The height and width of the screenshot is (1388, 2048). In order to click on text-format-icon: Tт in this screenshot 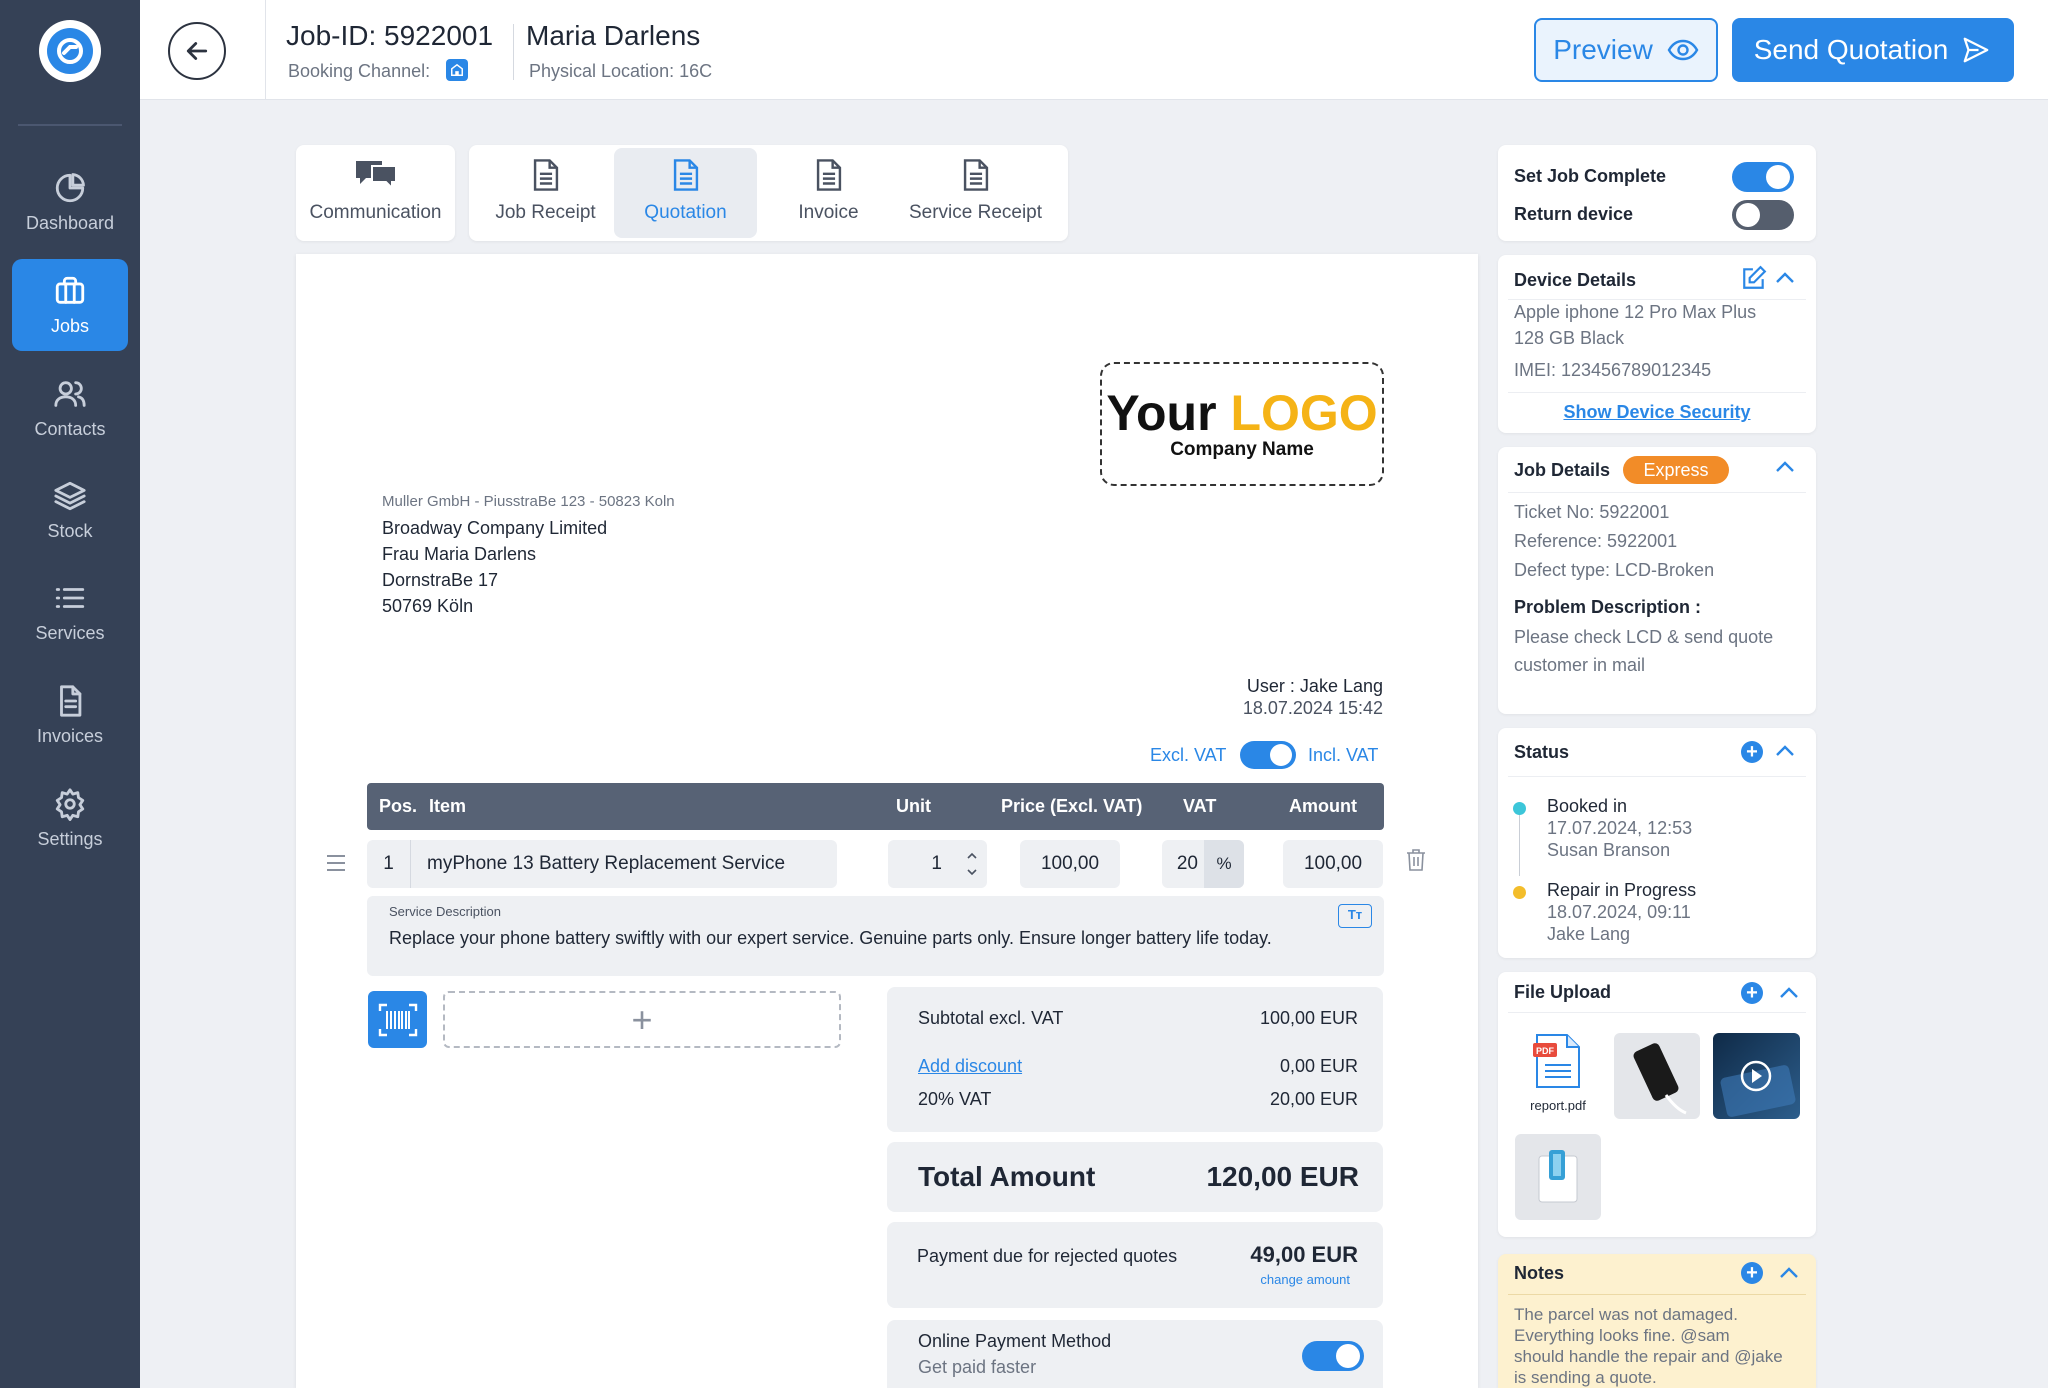, I will do `click(1355, 916)`.